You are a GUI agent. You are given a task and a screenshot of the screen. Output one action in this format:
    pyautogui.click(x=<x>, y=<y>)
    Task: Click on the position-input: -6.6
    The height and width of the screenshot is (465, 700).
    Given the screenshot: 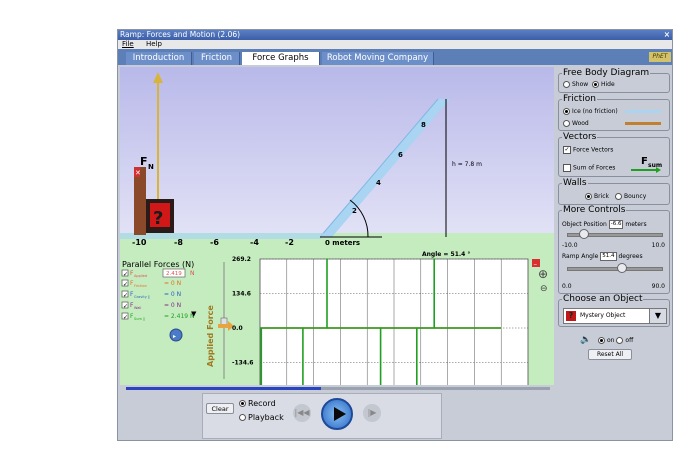 What is the action you would take?
    pyautogui.click(x=616, y=224)
    